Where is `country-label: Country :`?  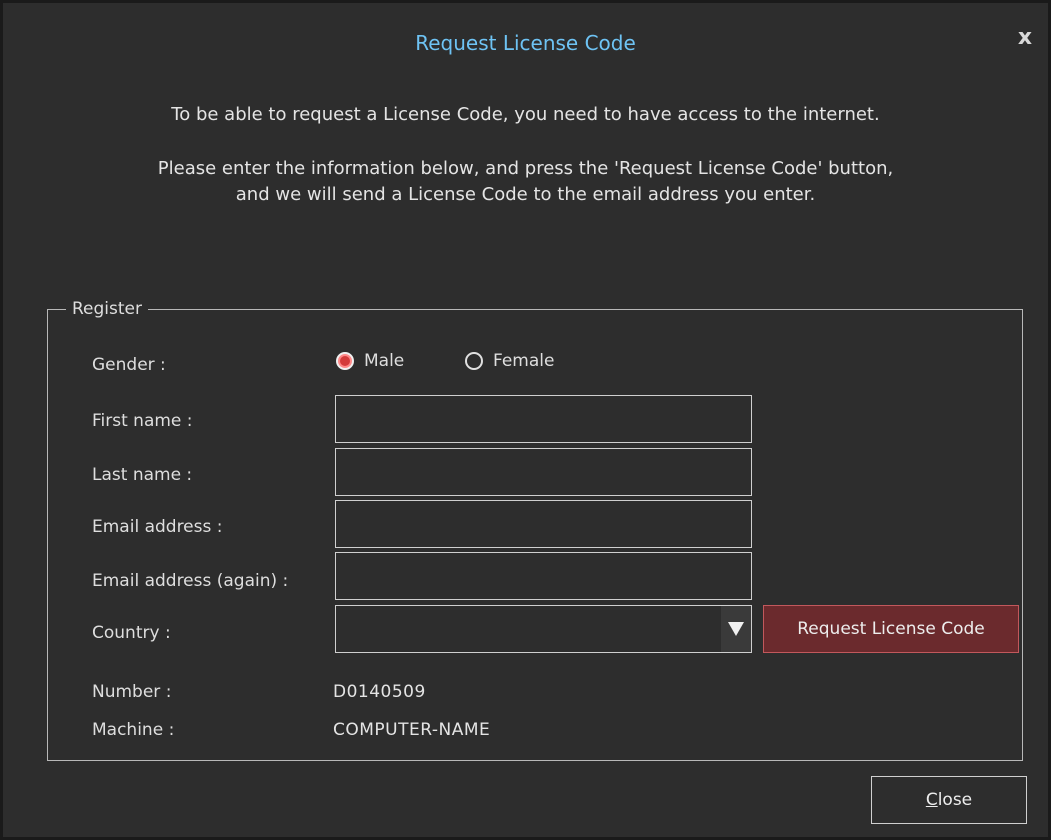 country-label: Country : is located at coordinates (131, 633).